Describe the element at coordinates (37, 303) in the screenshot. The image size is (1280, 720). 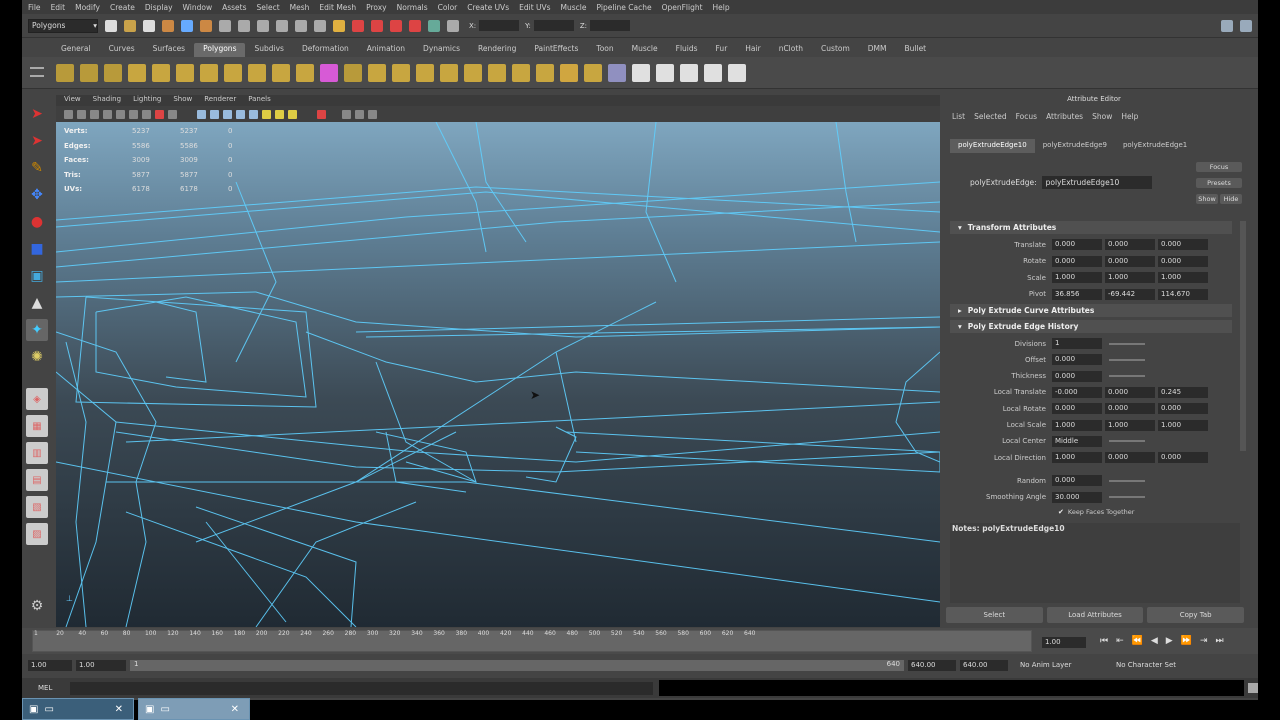
I see `soft-mod-icon: ▲` at that location.